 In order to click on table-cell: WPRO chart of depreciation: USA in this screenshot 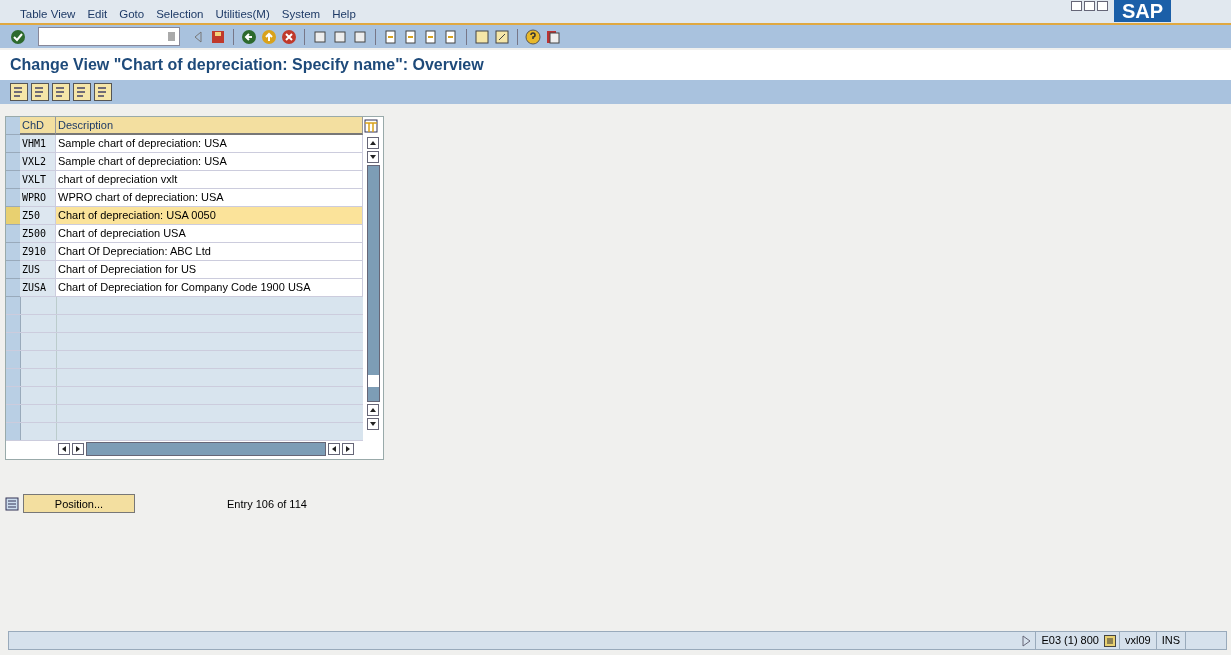, I will do `click(209, 198)`.